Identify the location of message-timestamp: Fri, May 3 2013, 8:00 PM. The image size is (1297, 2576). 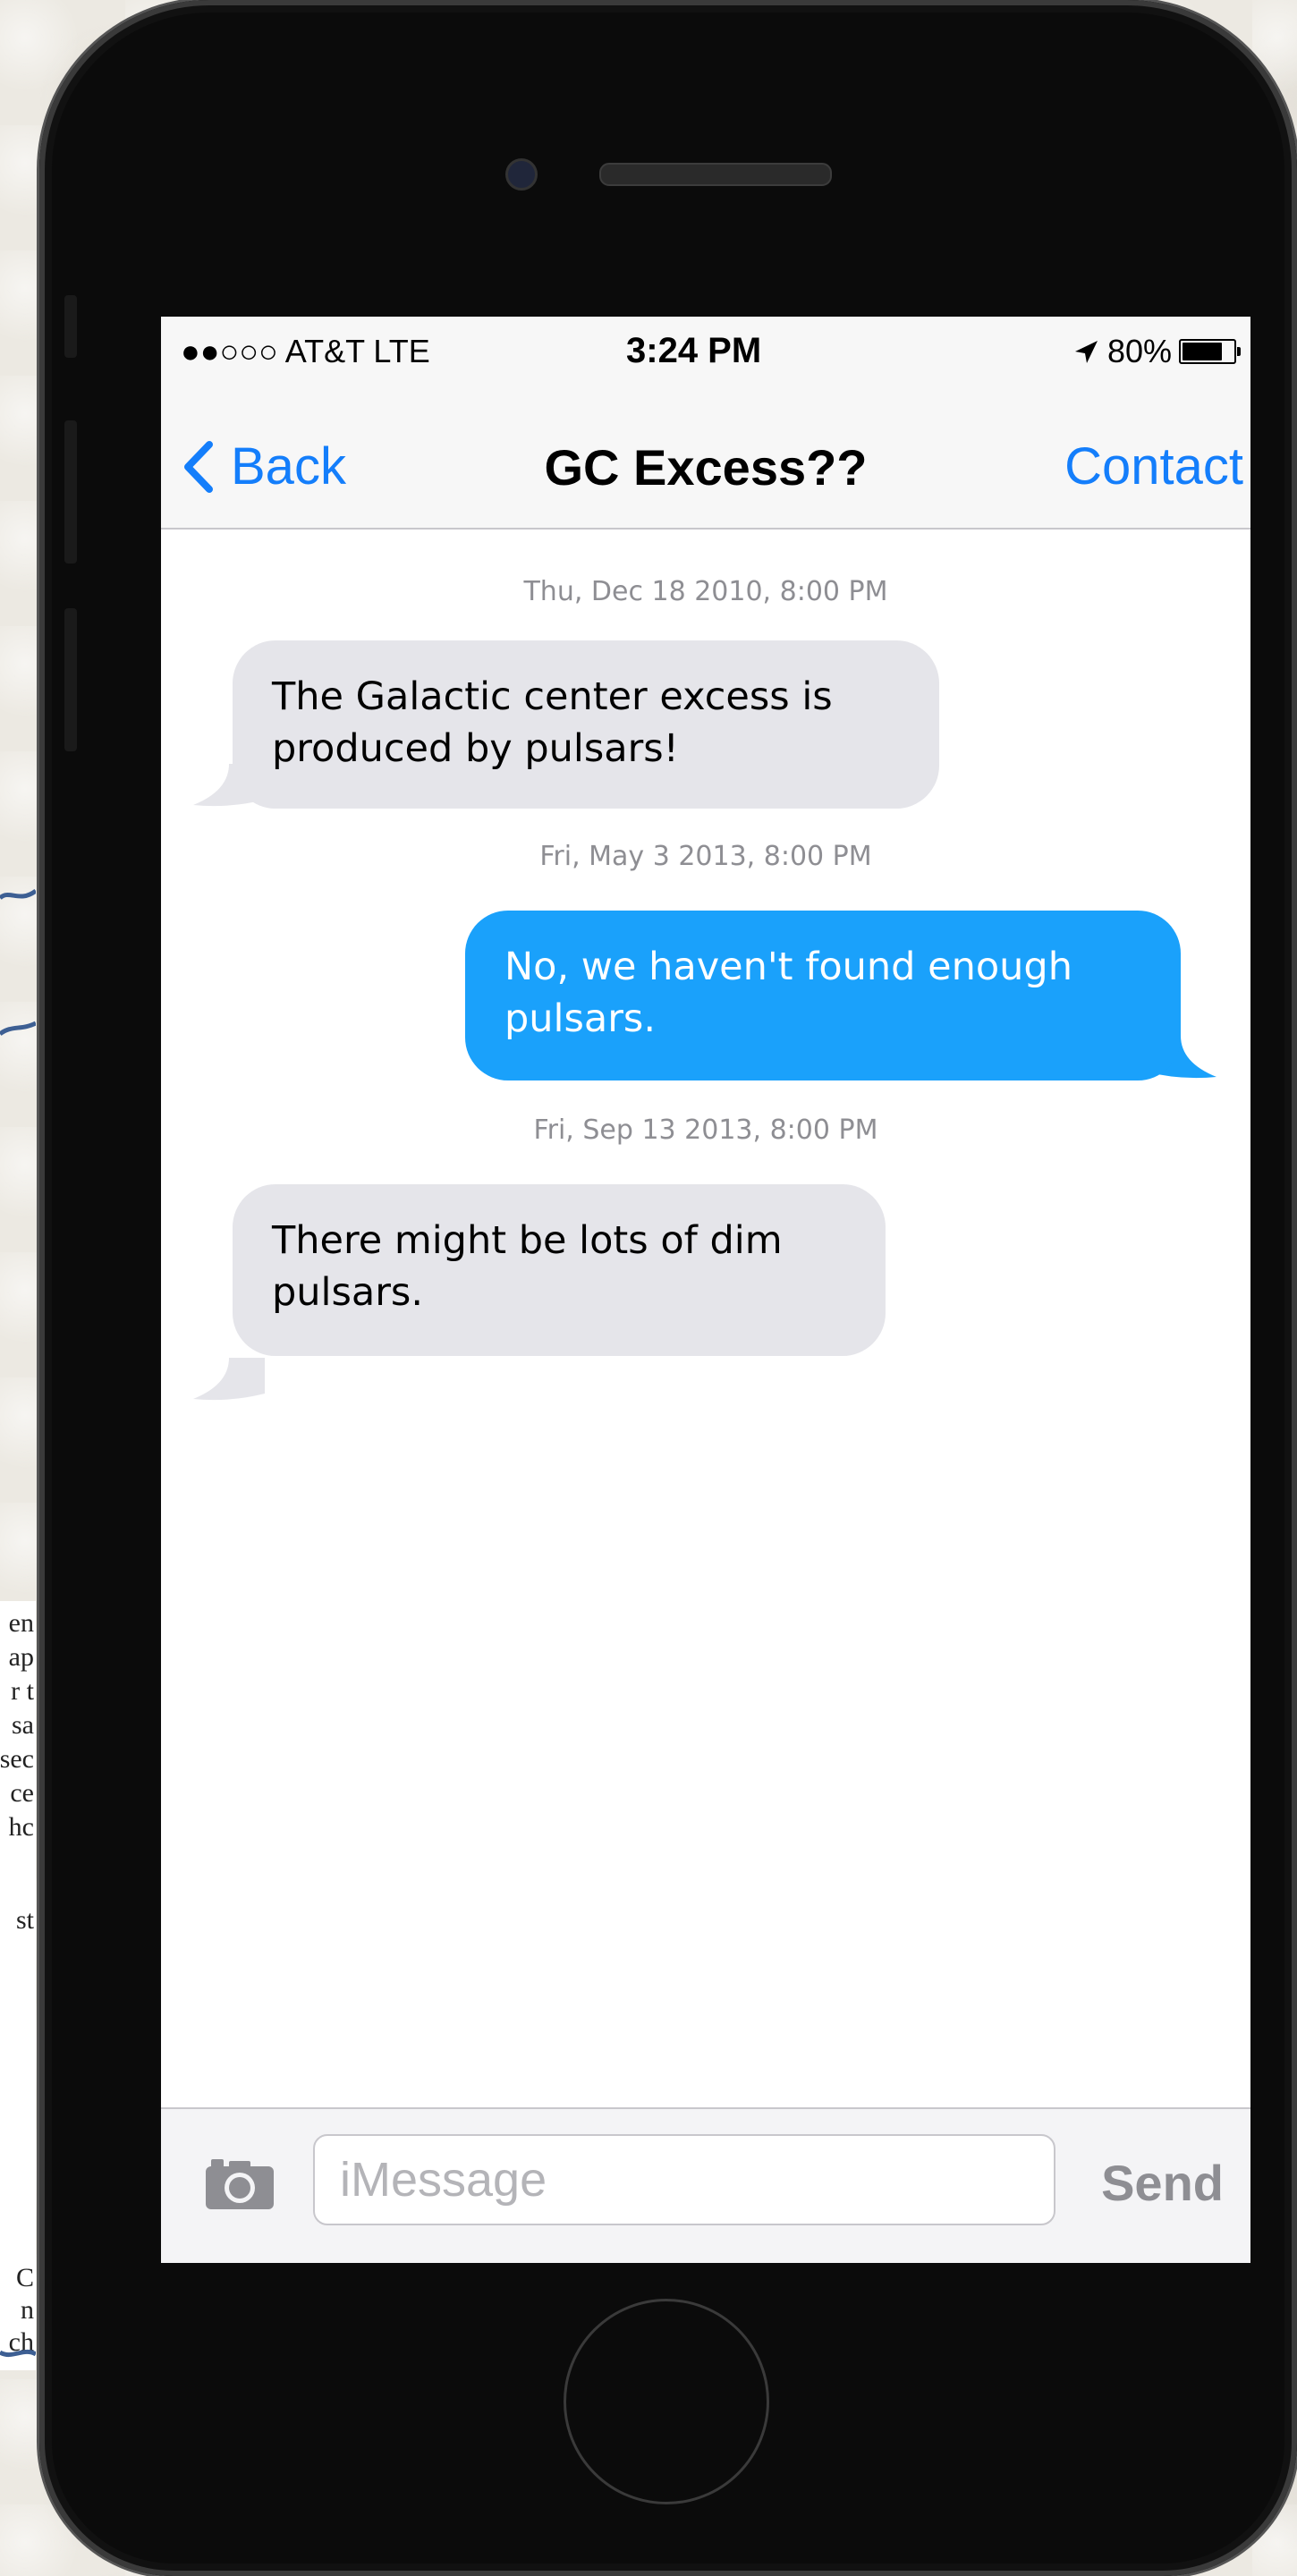
(705, 856).